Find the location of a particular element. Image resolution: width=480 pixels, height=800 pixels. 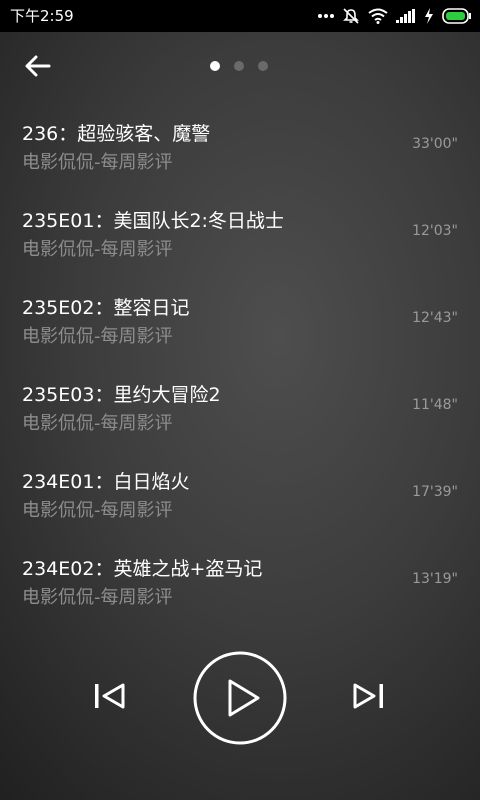

skip-next-icon is located at coordinates (368, 698).